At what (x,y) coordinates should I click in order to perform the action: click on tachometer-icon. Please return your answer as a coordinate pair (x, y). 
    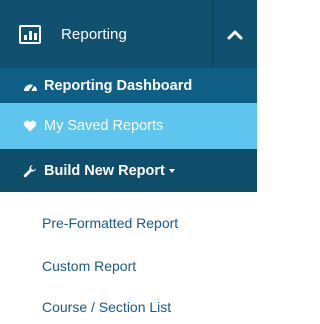
    Looking at the image, I should click on (30, 86).